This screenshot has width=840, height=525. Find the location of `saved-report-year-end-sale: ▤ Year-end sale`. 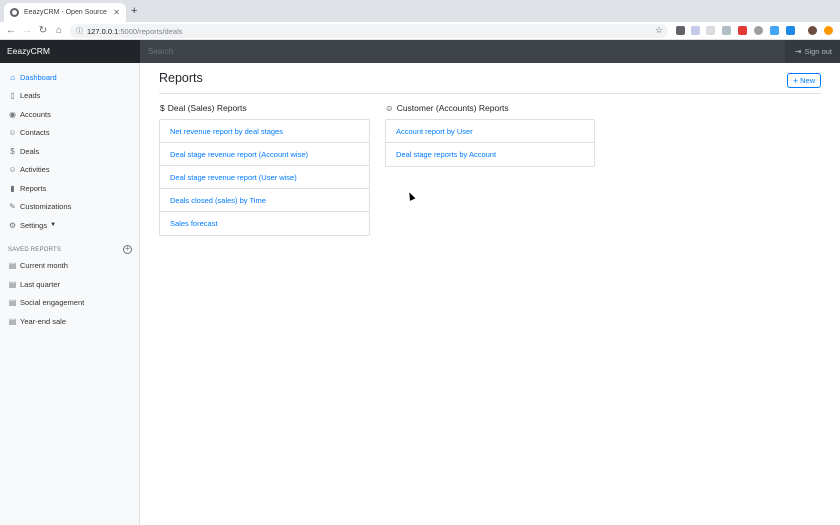

saved-report-year-end-sale: ▤ Year-end sale is located at coordinates (37, 321).